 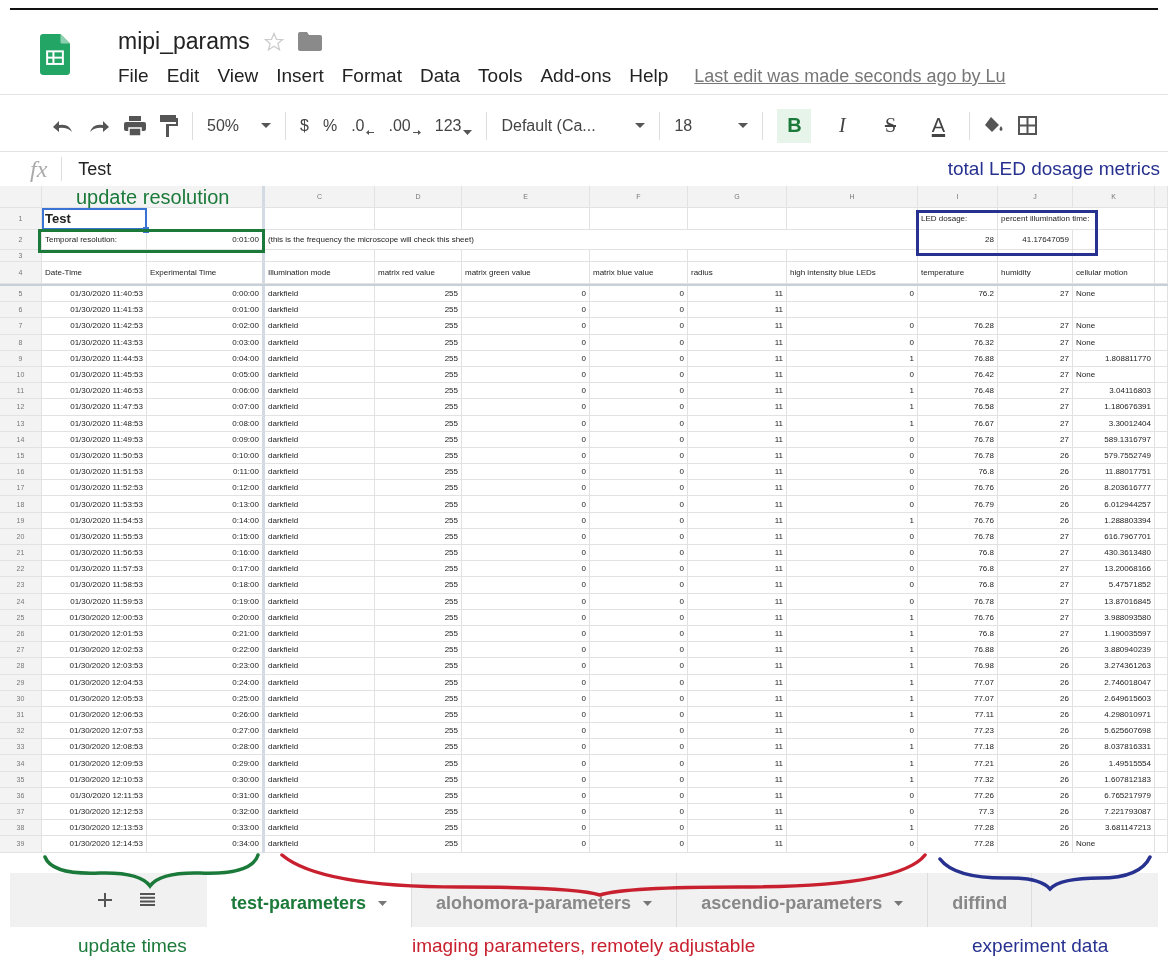 I want to click on folder-icon, so click(x=309, y=41).